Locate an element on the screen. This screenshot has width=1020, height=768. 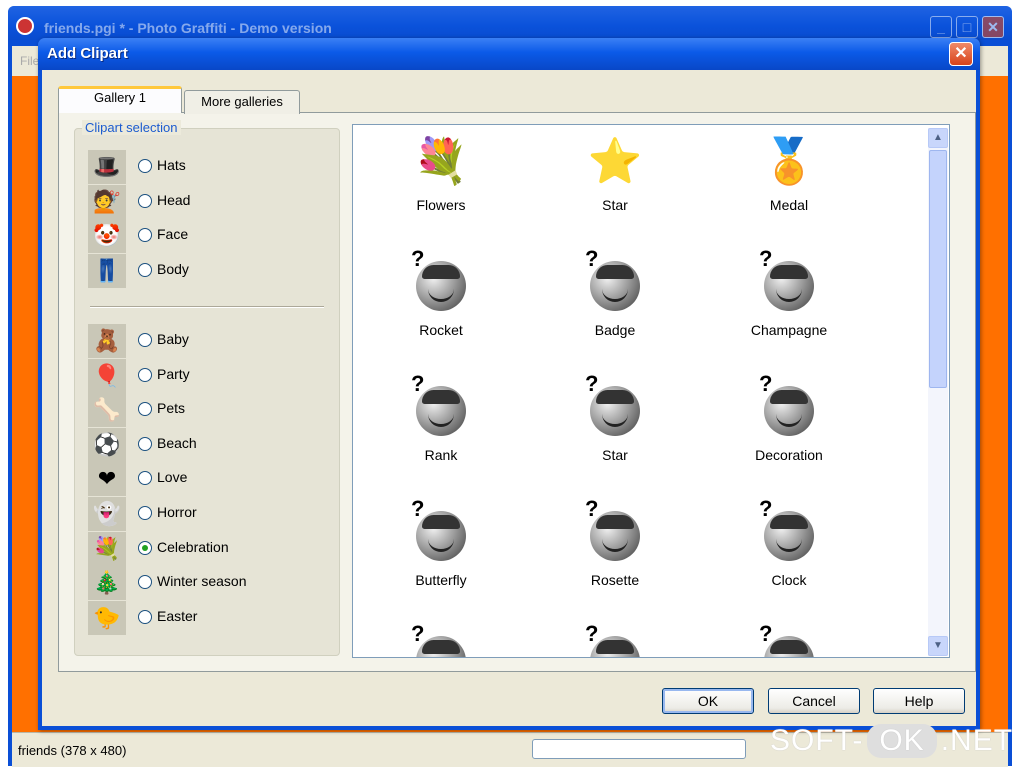
app-icon is located at coordinates (25, 26).